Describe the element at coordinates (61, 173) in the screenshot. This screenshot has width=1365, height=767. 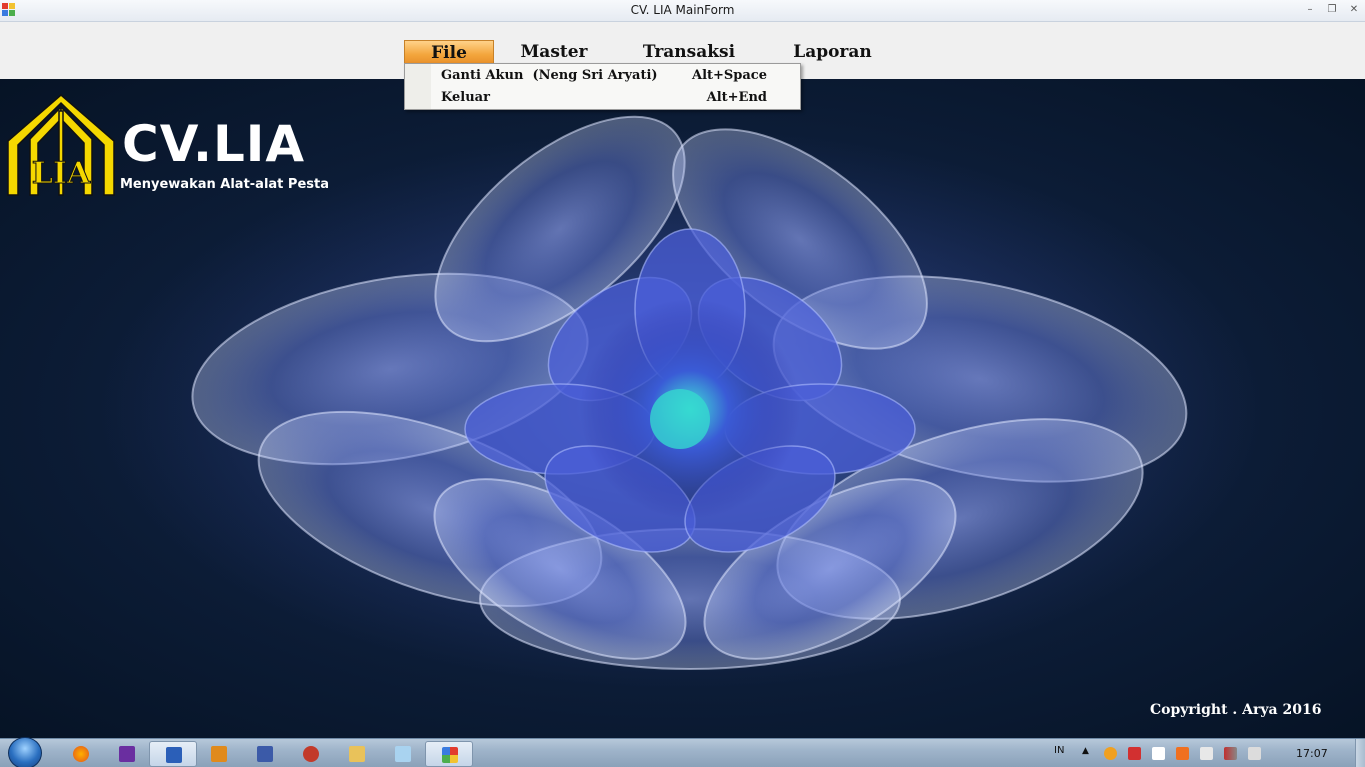
I see `emblem-text: LIA` at that location.